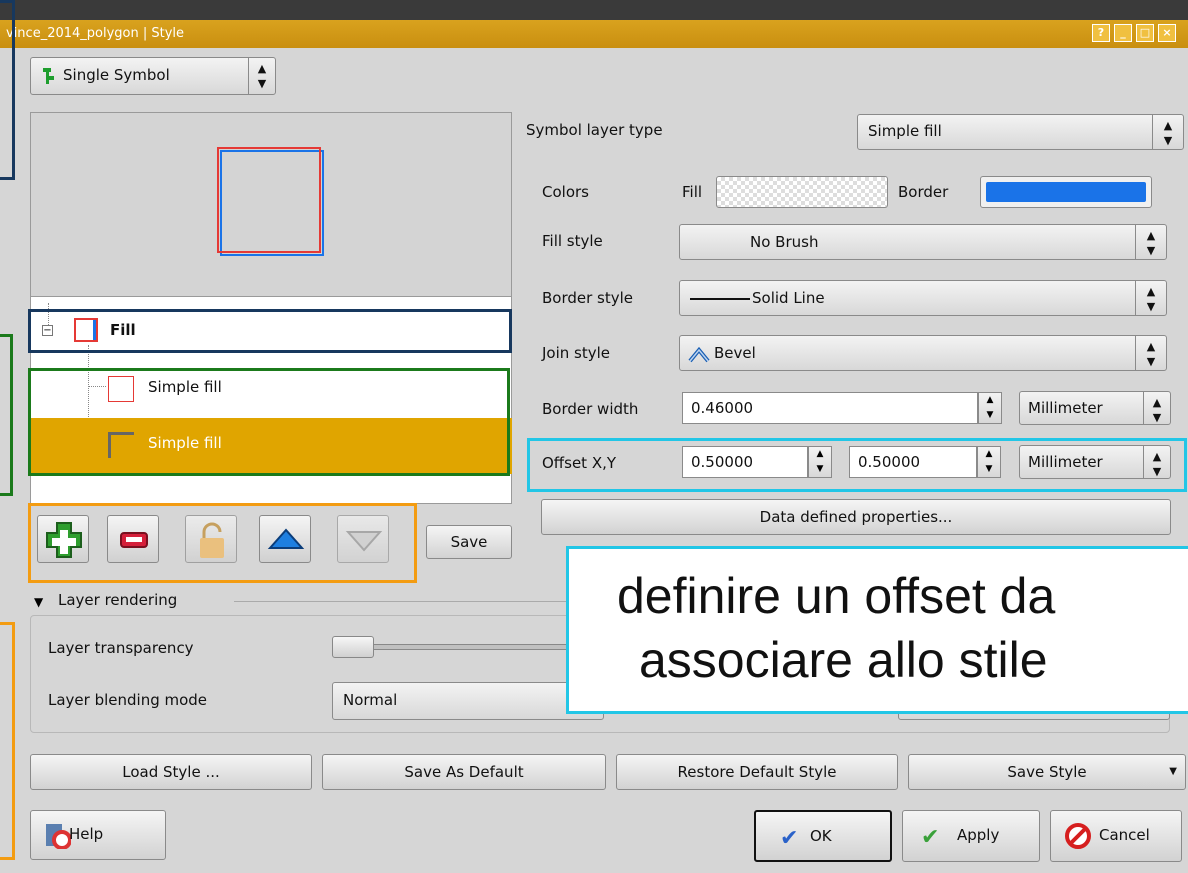 The image size is (1188, 873). I want to click on group-divider, so click(404, 601).